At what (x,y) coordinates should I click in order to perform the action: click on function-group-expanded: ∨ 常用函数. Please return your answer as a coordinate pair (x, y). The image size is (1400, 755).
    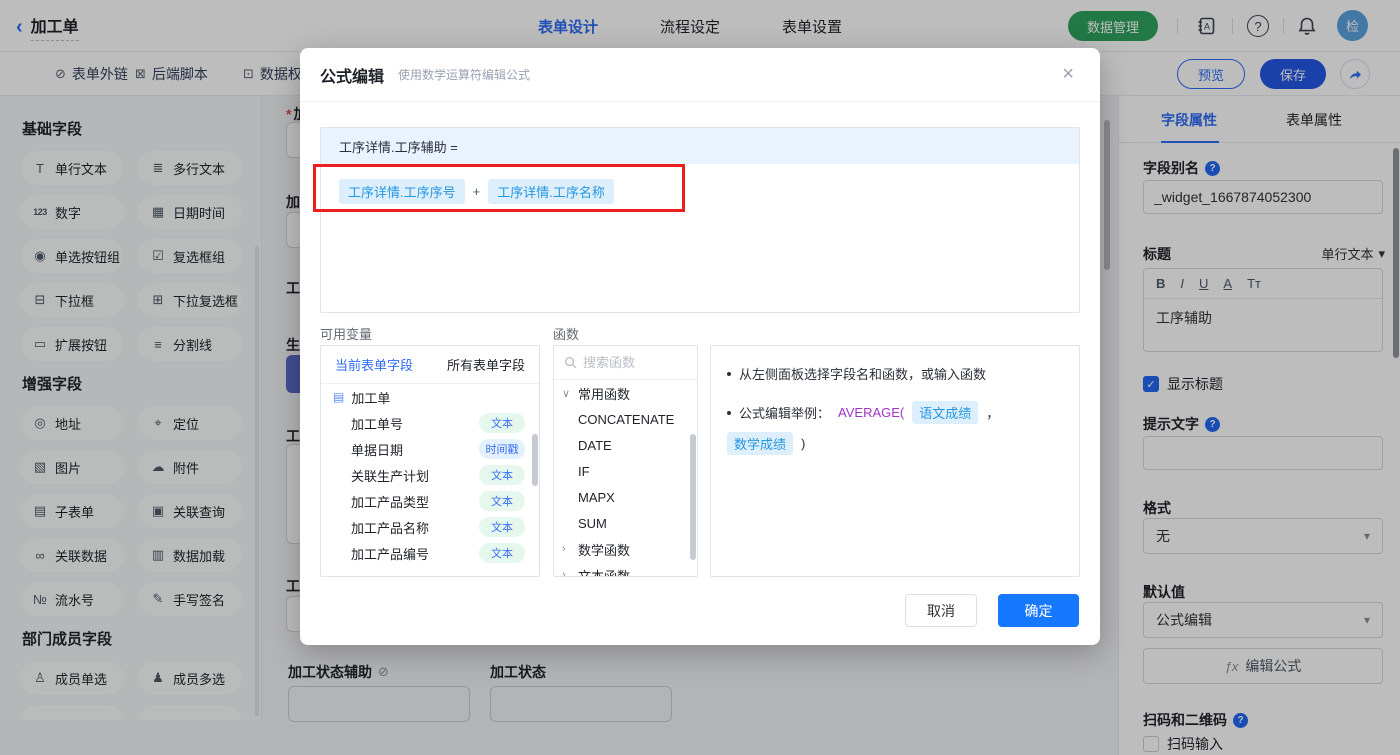
    Looking at the image, I should click on (625, 393).